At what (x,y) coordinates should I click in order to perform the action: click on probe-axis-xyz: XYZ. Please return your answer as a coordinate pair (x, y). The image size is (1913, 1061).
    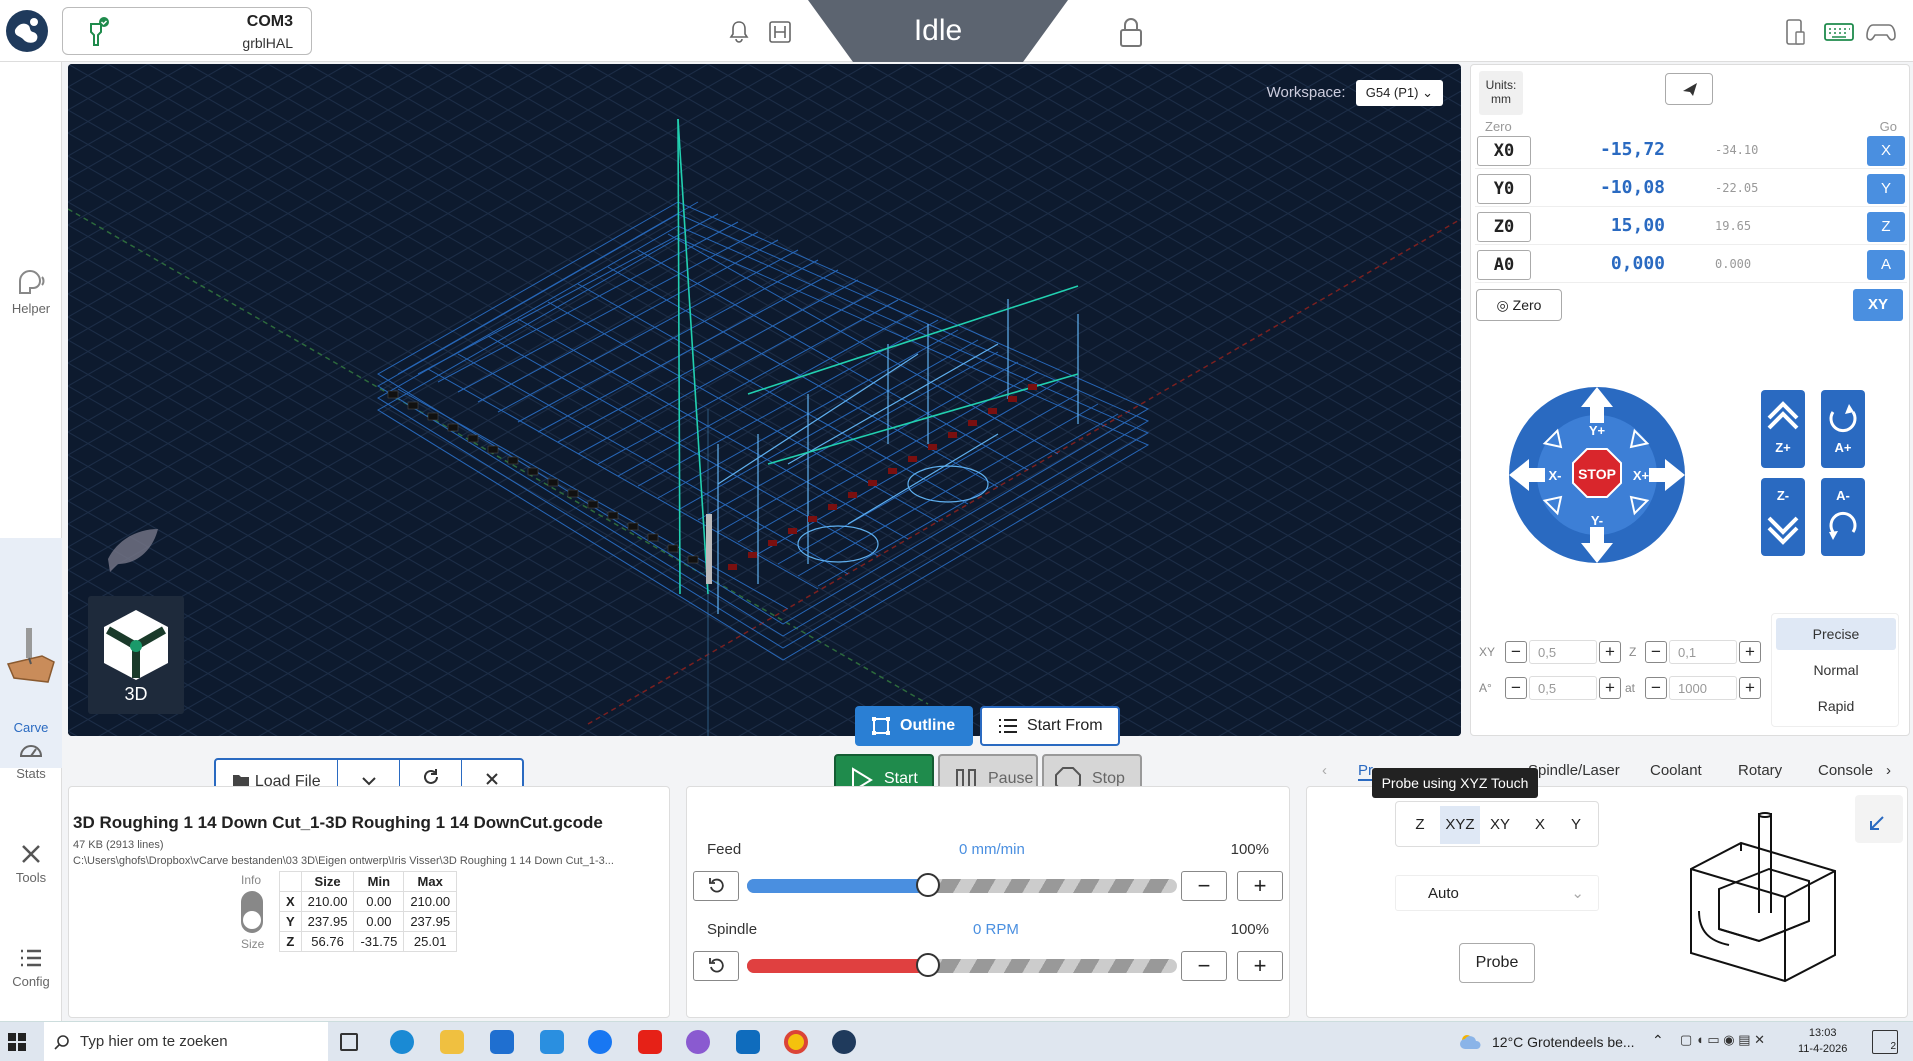
    Looking at the image, I should click on (1460, 825).